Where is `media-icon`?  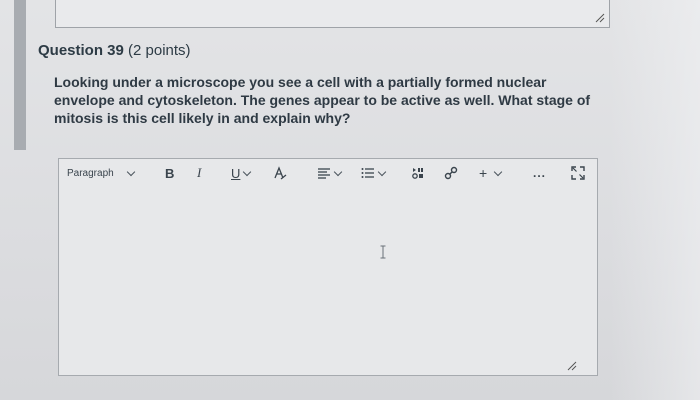
media-icon is located at coordinates (417, 173).